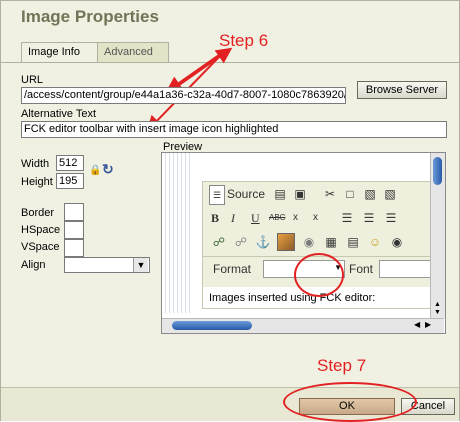  I want to click on width-label: Width, so click(35, 164).